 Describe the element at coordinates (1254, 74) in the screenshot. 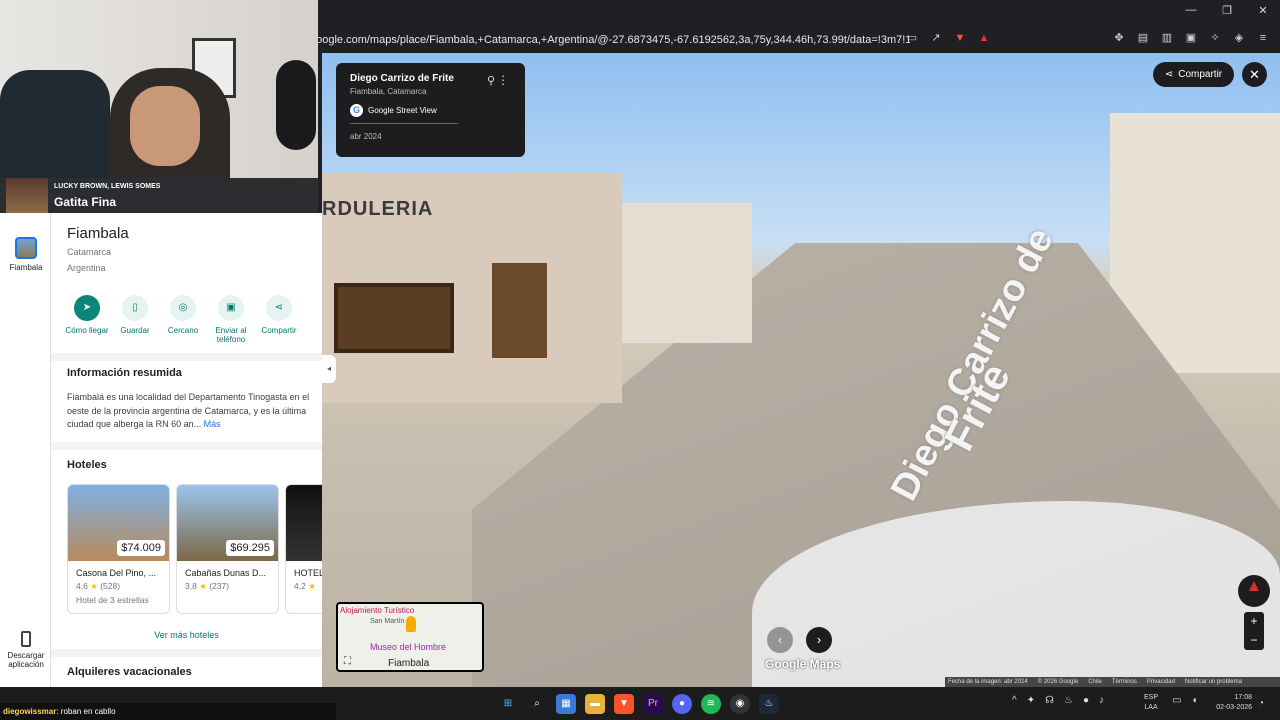

I see `close-street-view-button: ✕` at that location.